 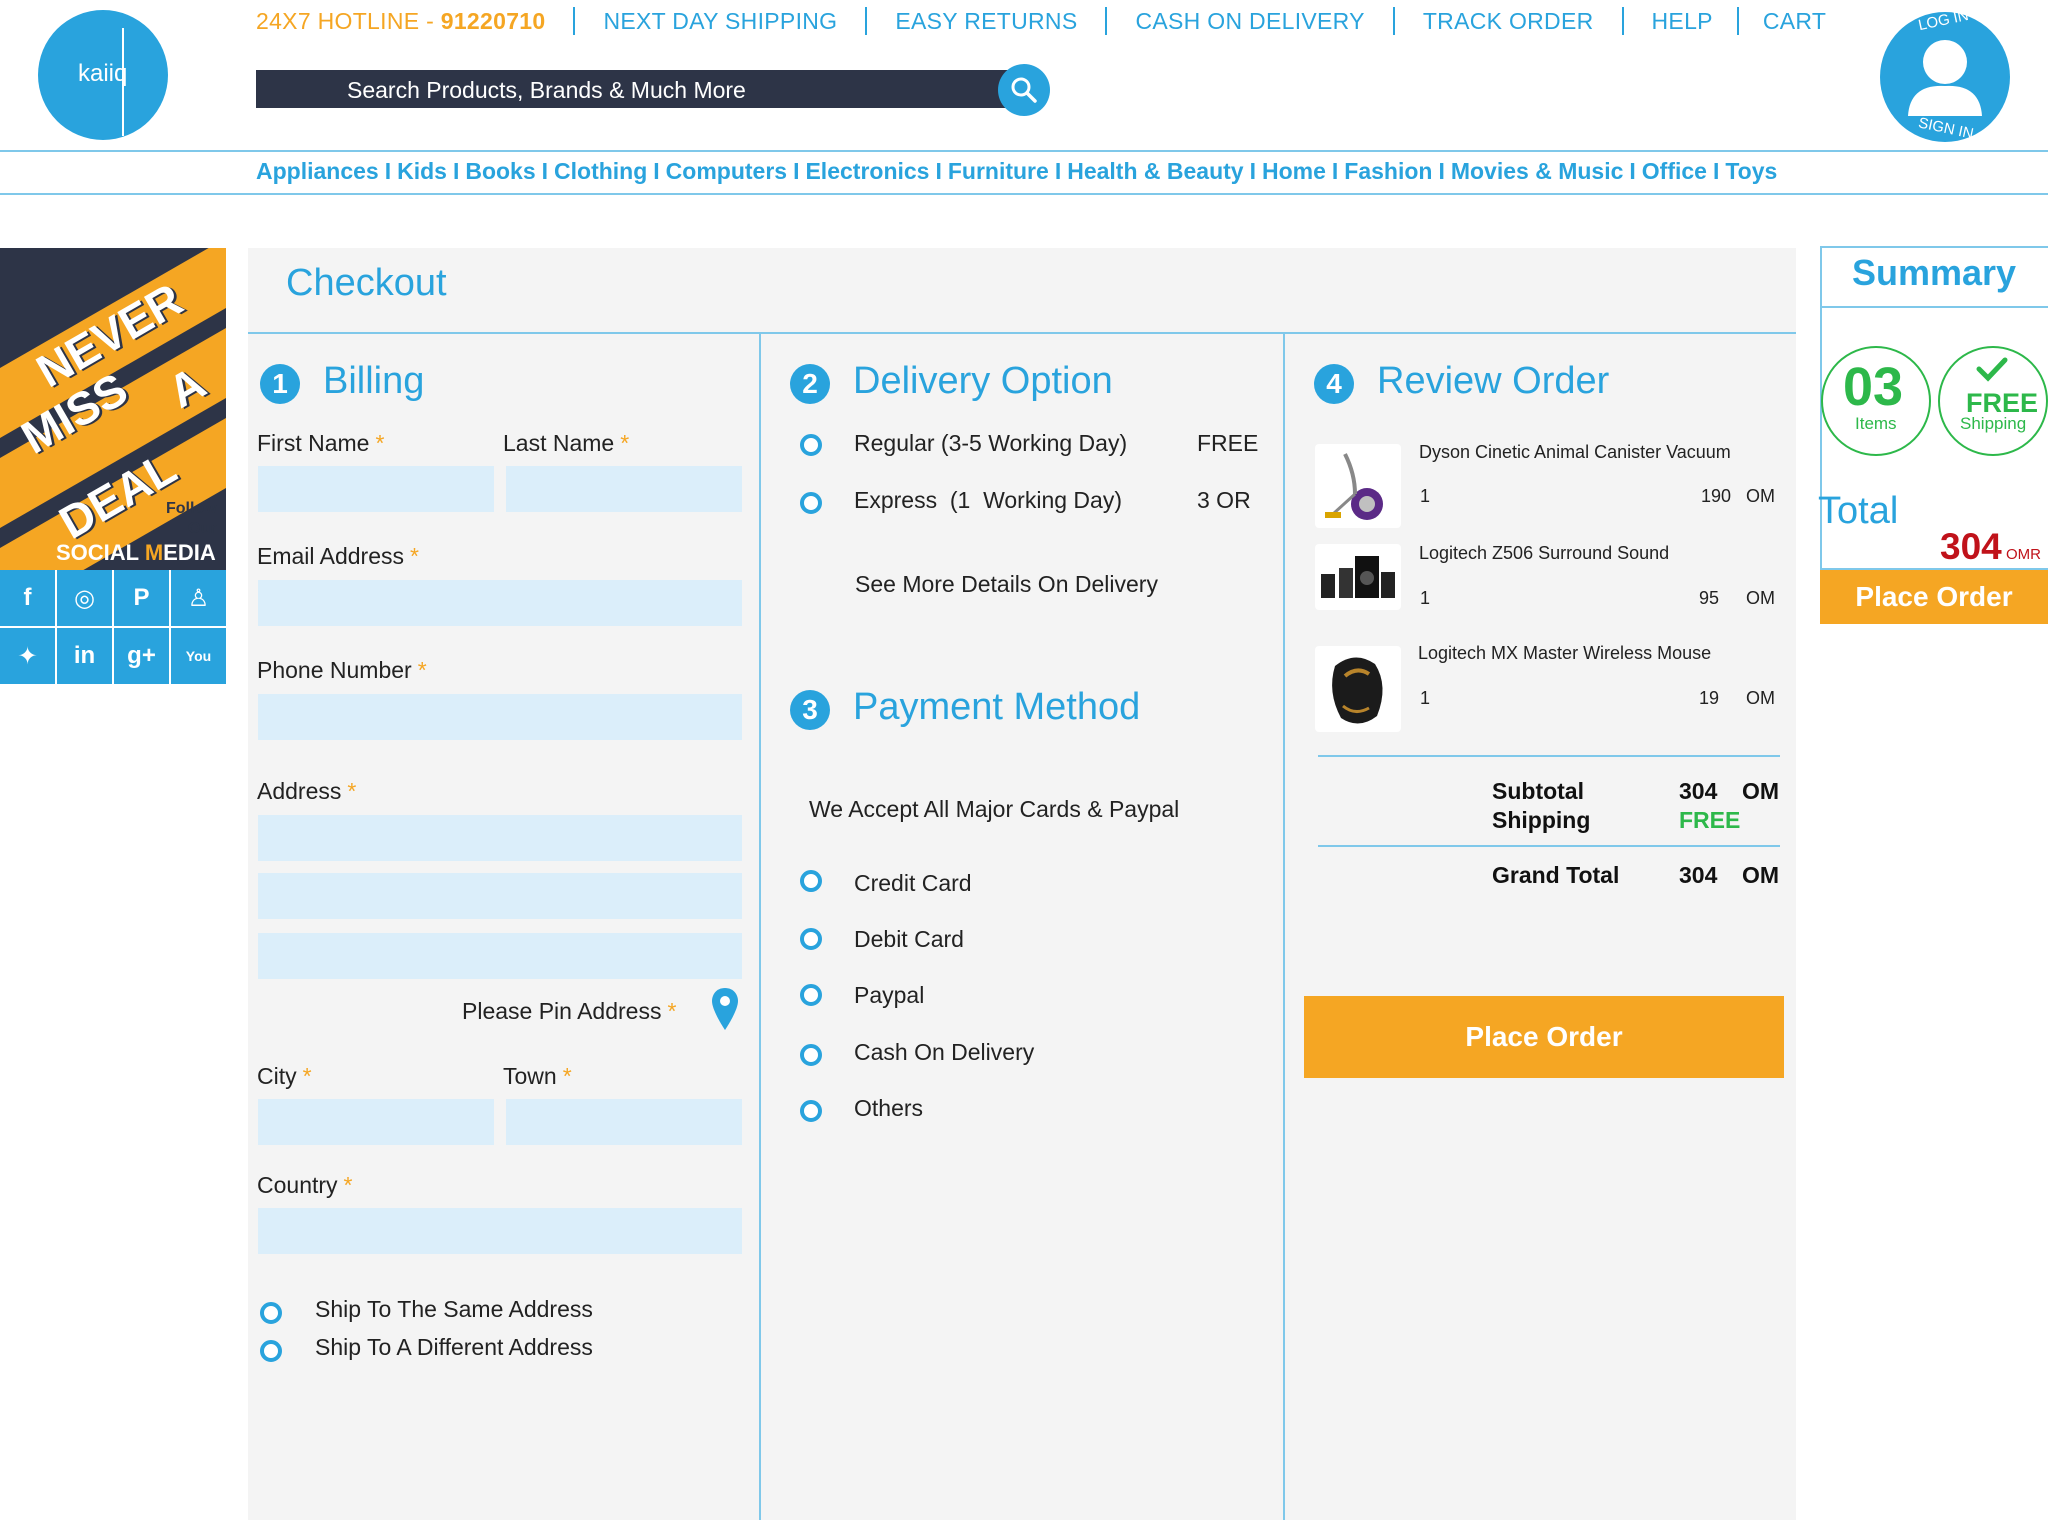 I want to click on snapchat-icon: ♙, so click(x=198, y=598).